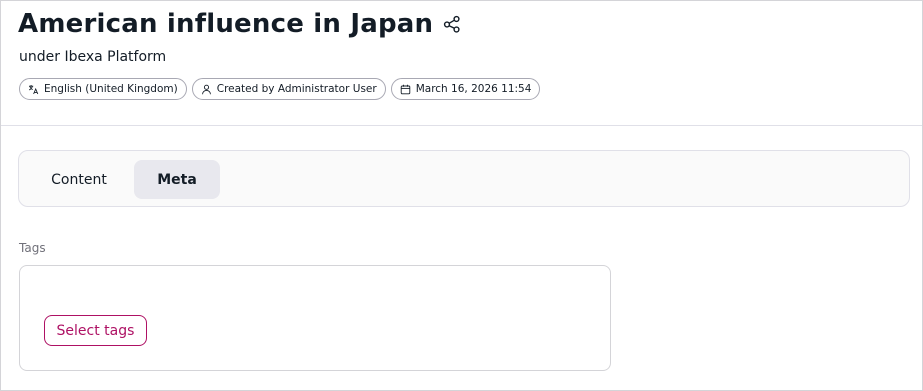  I want to click on title-row: American influence in Japan, so click(239, 24).